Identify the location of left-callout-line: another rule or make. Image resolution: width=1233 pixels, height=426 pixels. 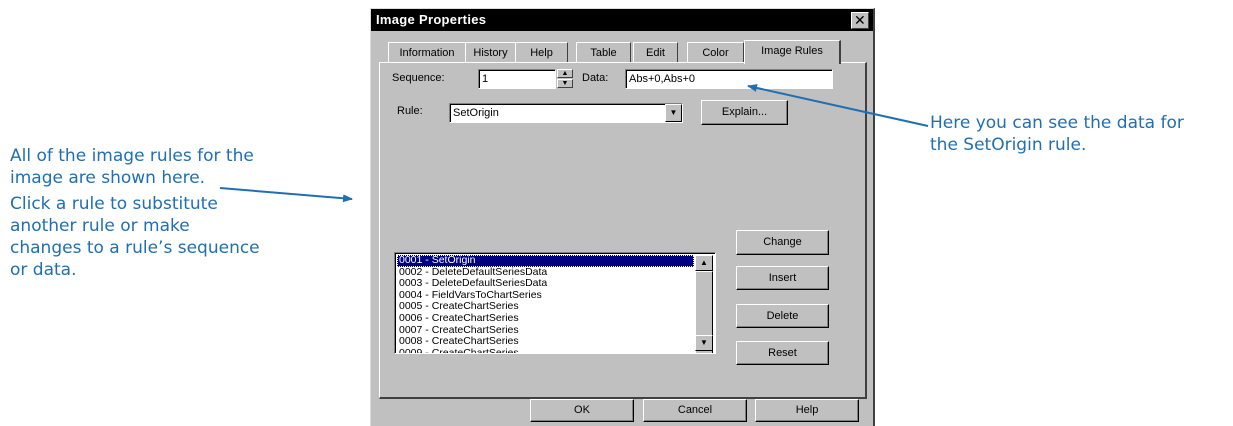
(100, 226).